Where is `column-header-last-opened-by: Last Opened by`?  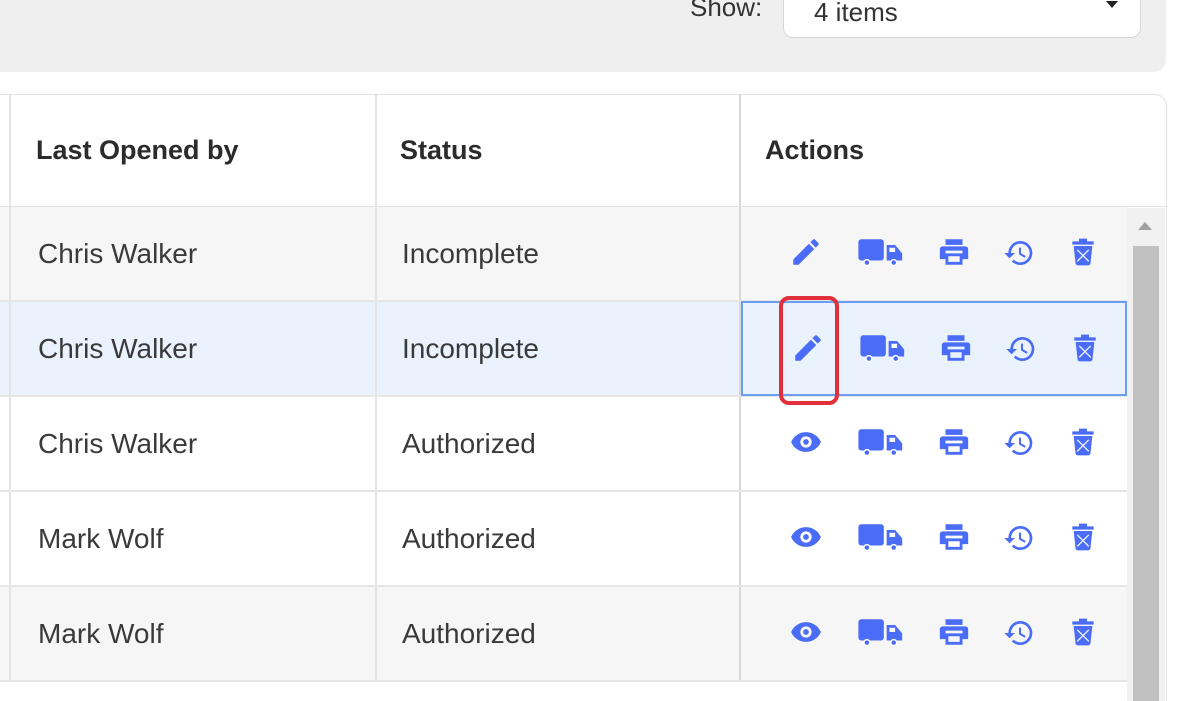
column-header-last-opened-by: Last Opened by is located at coordinates (137, 150).